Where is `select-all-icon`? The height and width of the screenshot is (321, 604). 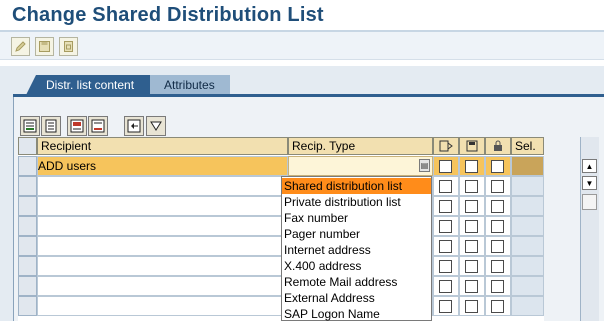
select-all-icon is located at coordinates (134, 126).